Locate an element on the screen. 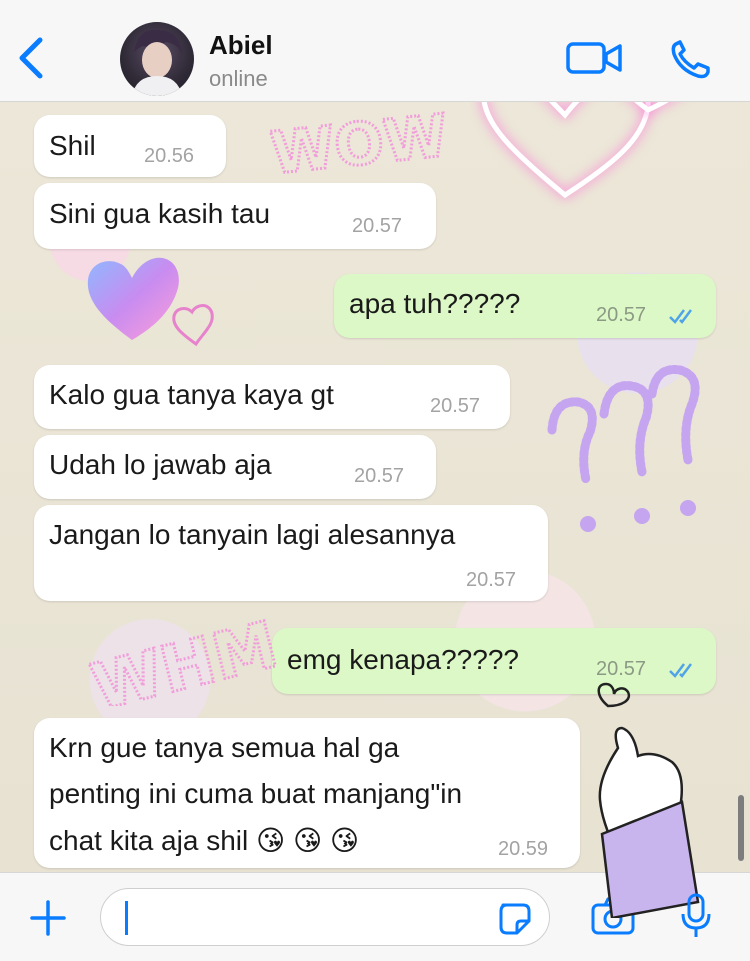 The height and width of the screenshot is (961, 750). microphone-icon is located at coordinates (696, 916).